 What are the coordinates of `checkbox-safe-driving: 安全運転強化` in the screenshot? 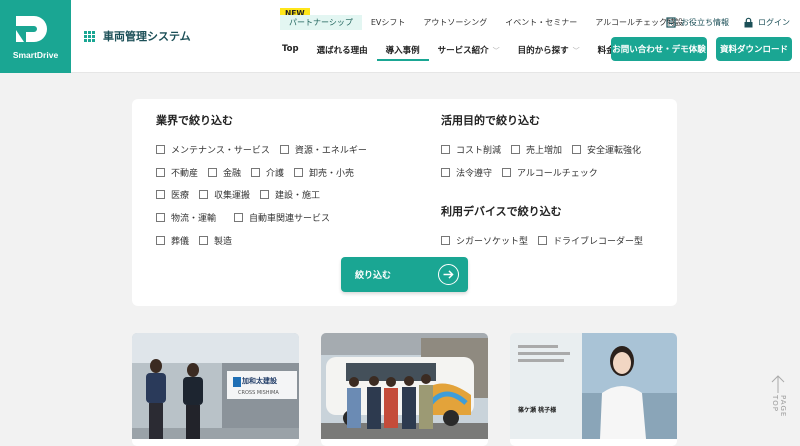 It's located at (606, 149).